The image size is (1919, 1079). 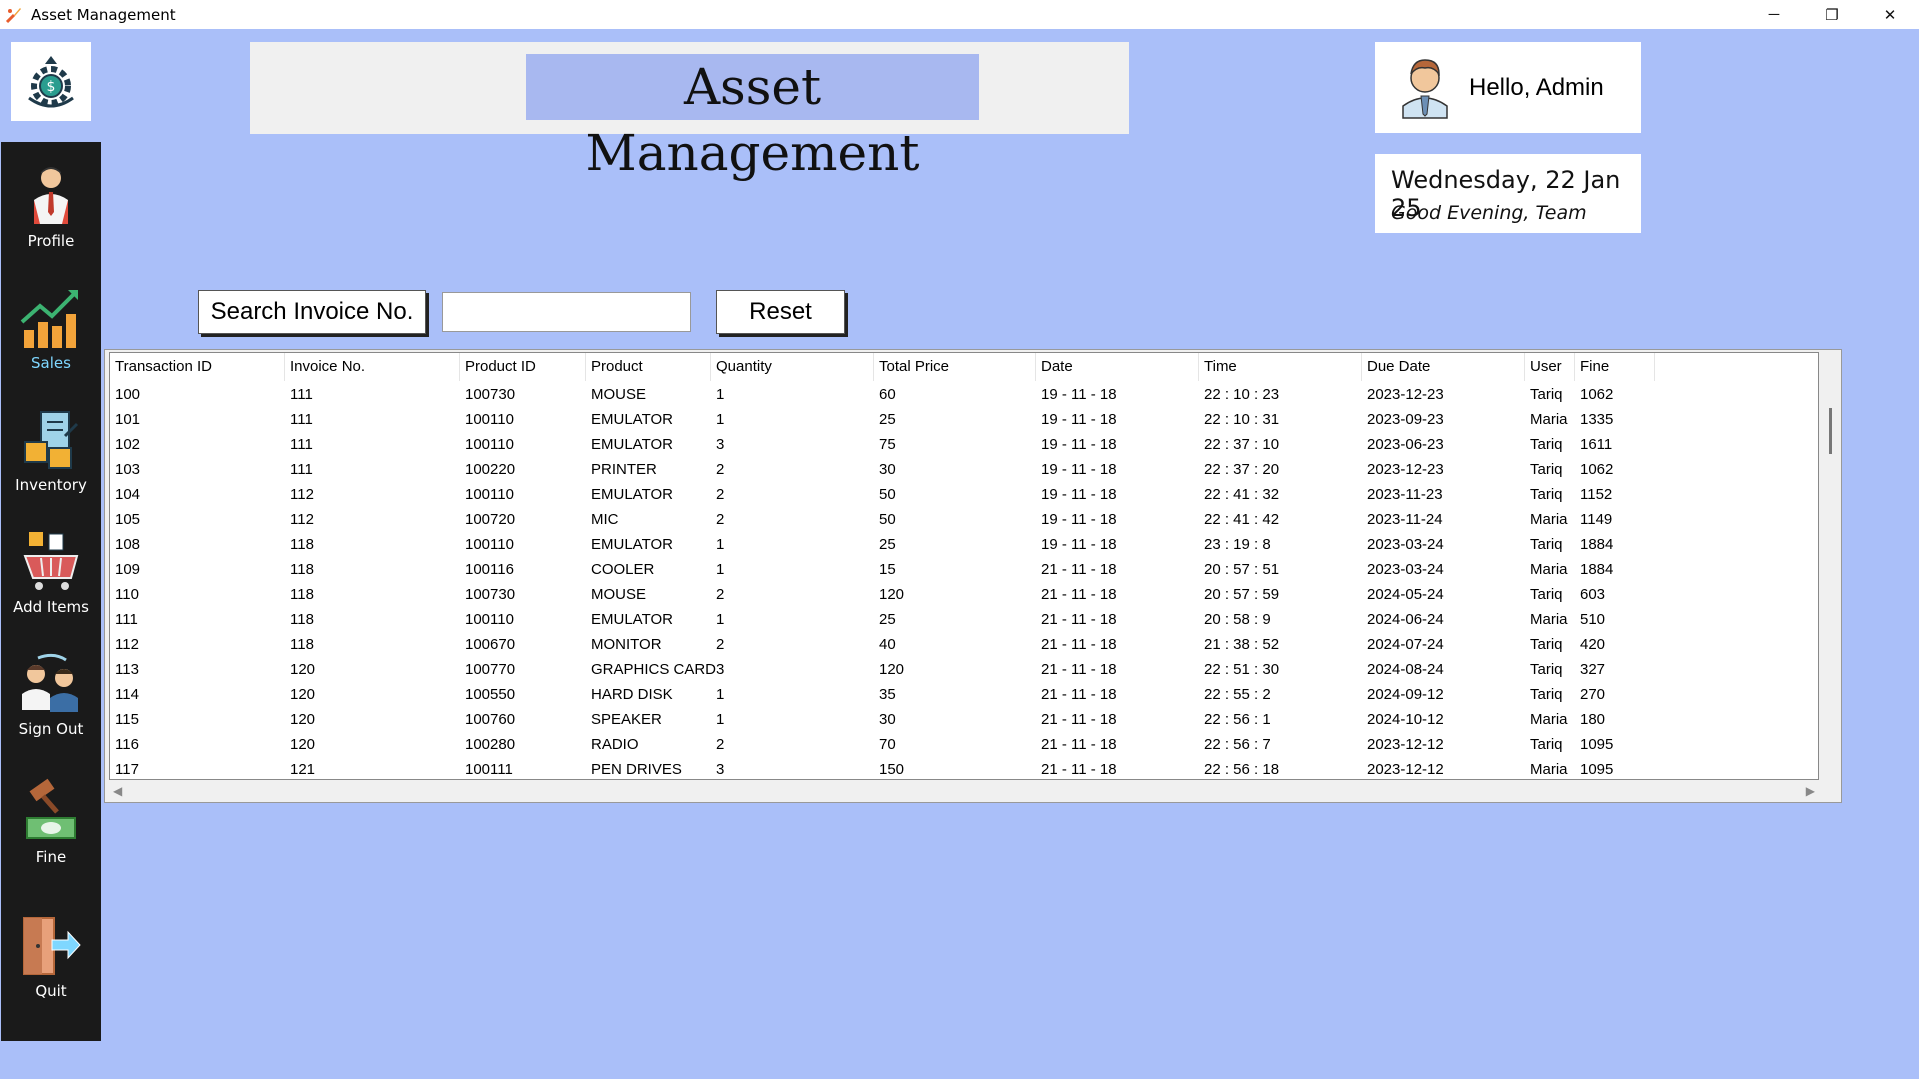 What do you see at coordinates (1550, 367) in the screenshot?
I see `column-header: User` at bounding box center [1550, 367].